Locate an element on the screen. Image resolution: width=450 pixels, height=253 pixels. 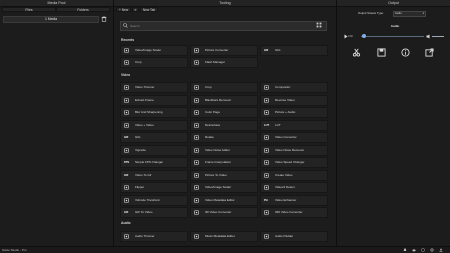
tool-label: Audio Trimmer is located at coordinates (145, 236).